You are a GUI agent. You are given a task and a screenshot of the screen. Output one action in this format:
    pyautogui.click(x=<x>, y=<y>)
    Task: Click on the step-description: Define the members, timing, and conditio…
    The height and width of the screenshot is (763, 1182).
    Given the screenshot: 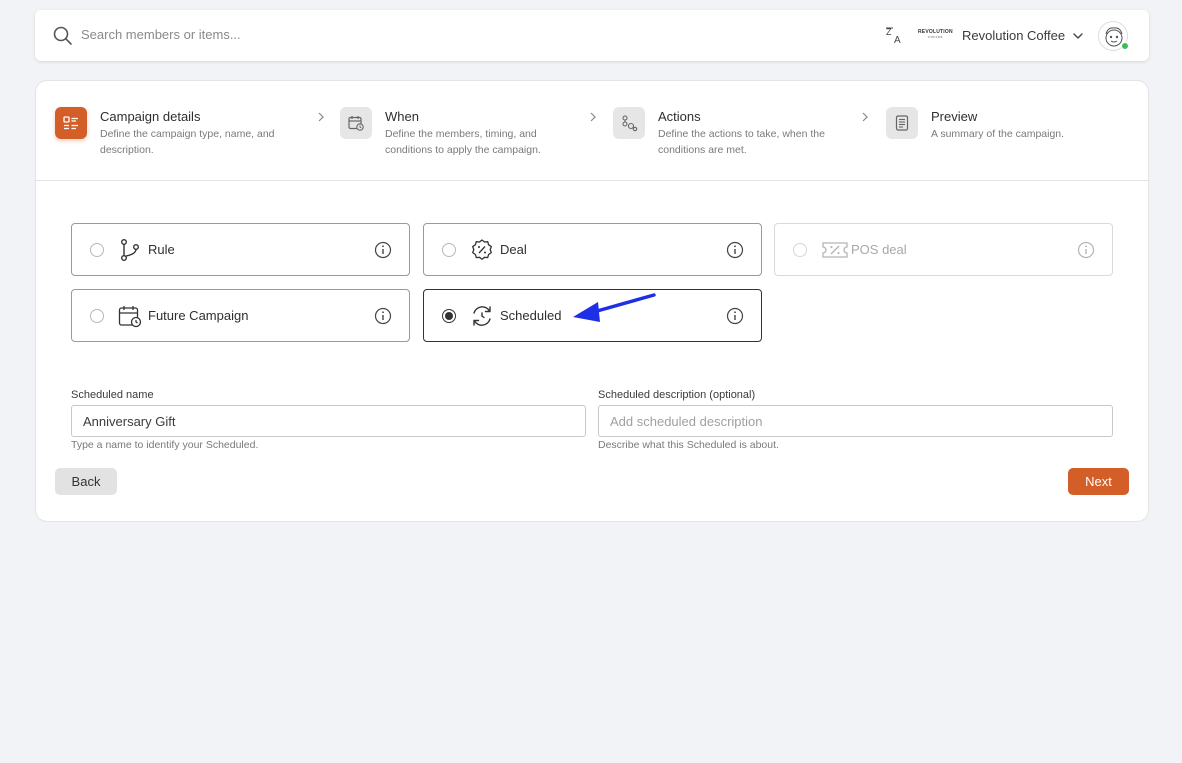 What is the action you would take?
    pyautogui.click(x=463, y=142)
    